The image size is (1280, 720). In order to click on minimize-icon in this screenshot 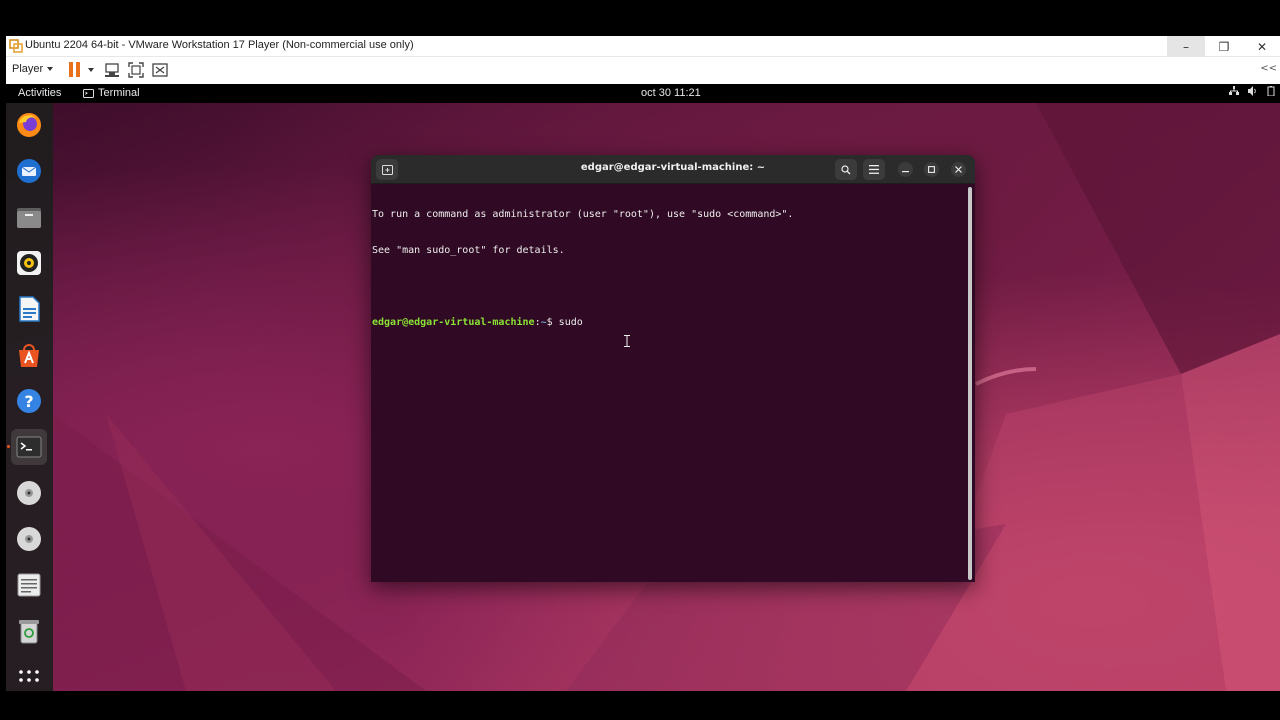, I will do `click(905, 172)`.